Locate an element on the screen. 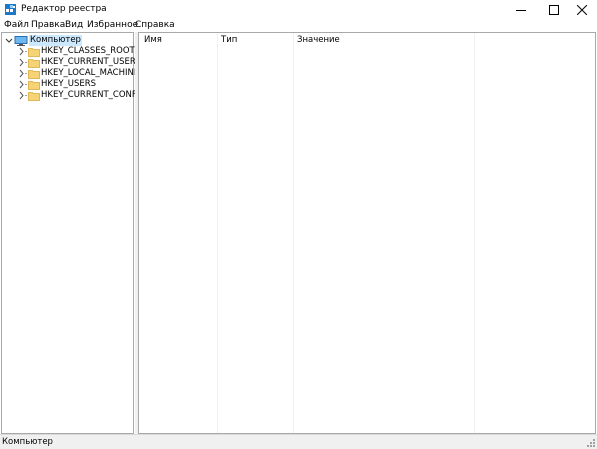  maximize-icon is located at coordinates (553, 9).